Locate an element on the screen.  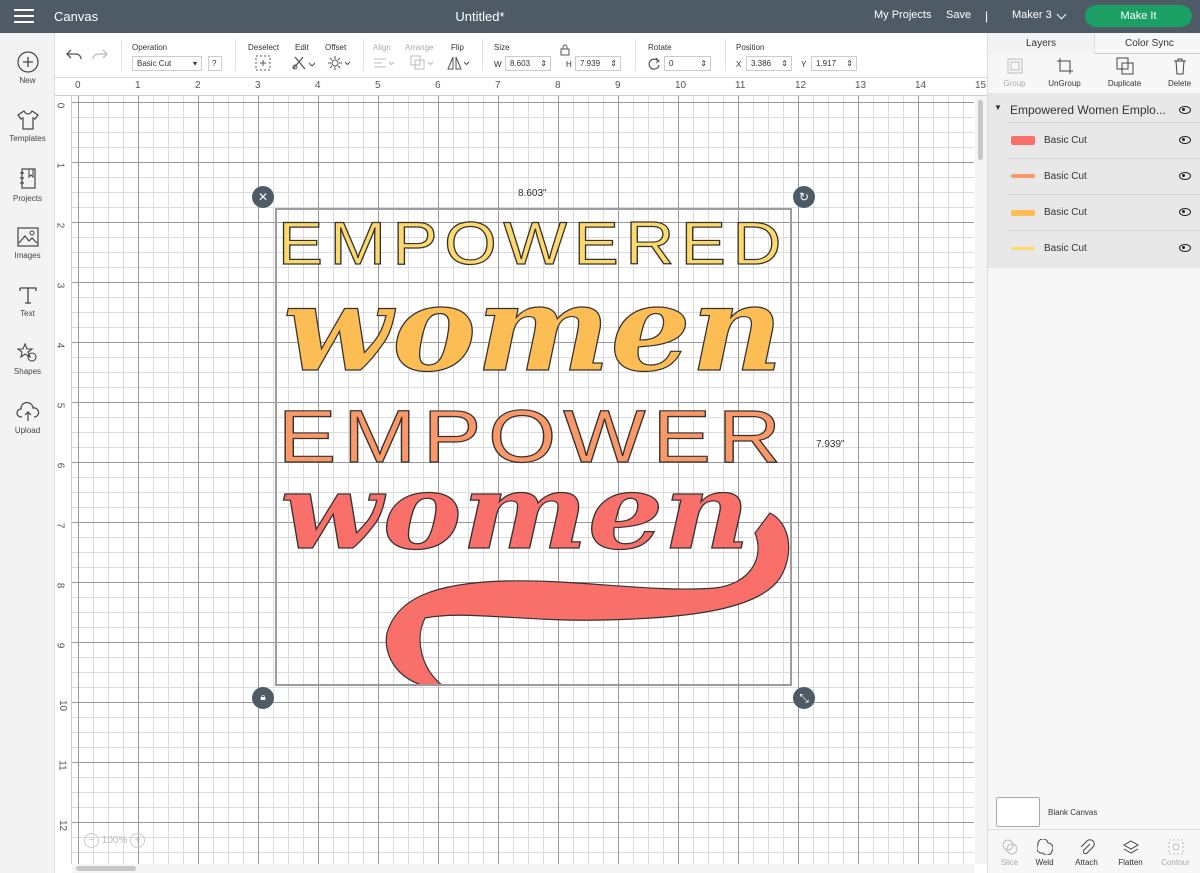
height-input: 7.939 ⇕ is located at coordinates (598, 63).